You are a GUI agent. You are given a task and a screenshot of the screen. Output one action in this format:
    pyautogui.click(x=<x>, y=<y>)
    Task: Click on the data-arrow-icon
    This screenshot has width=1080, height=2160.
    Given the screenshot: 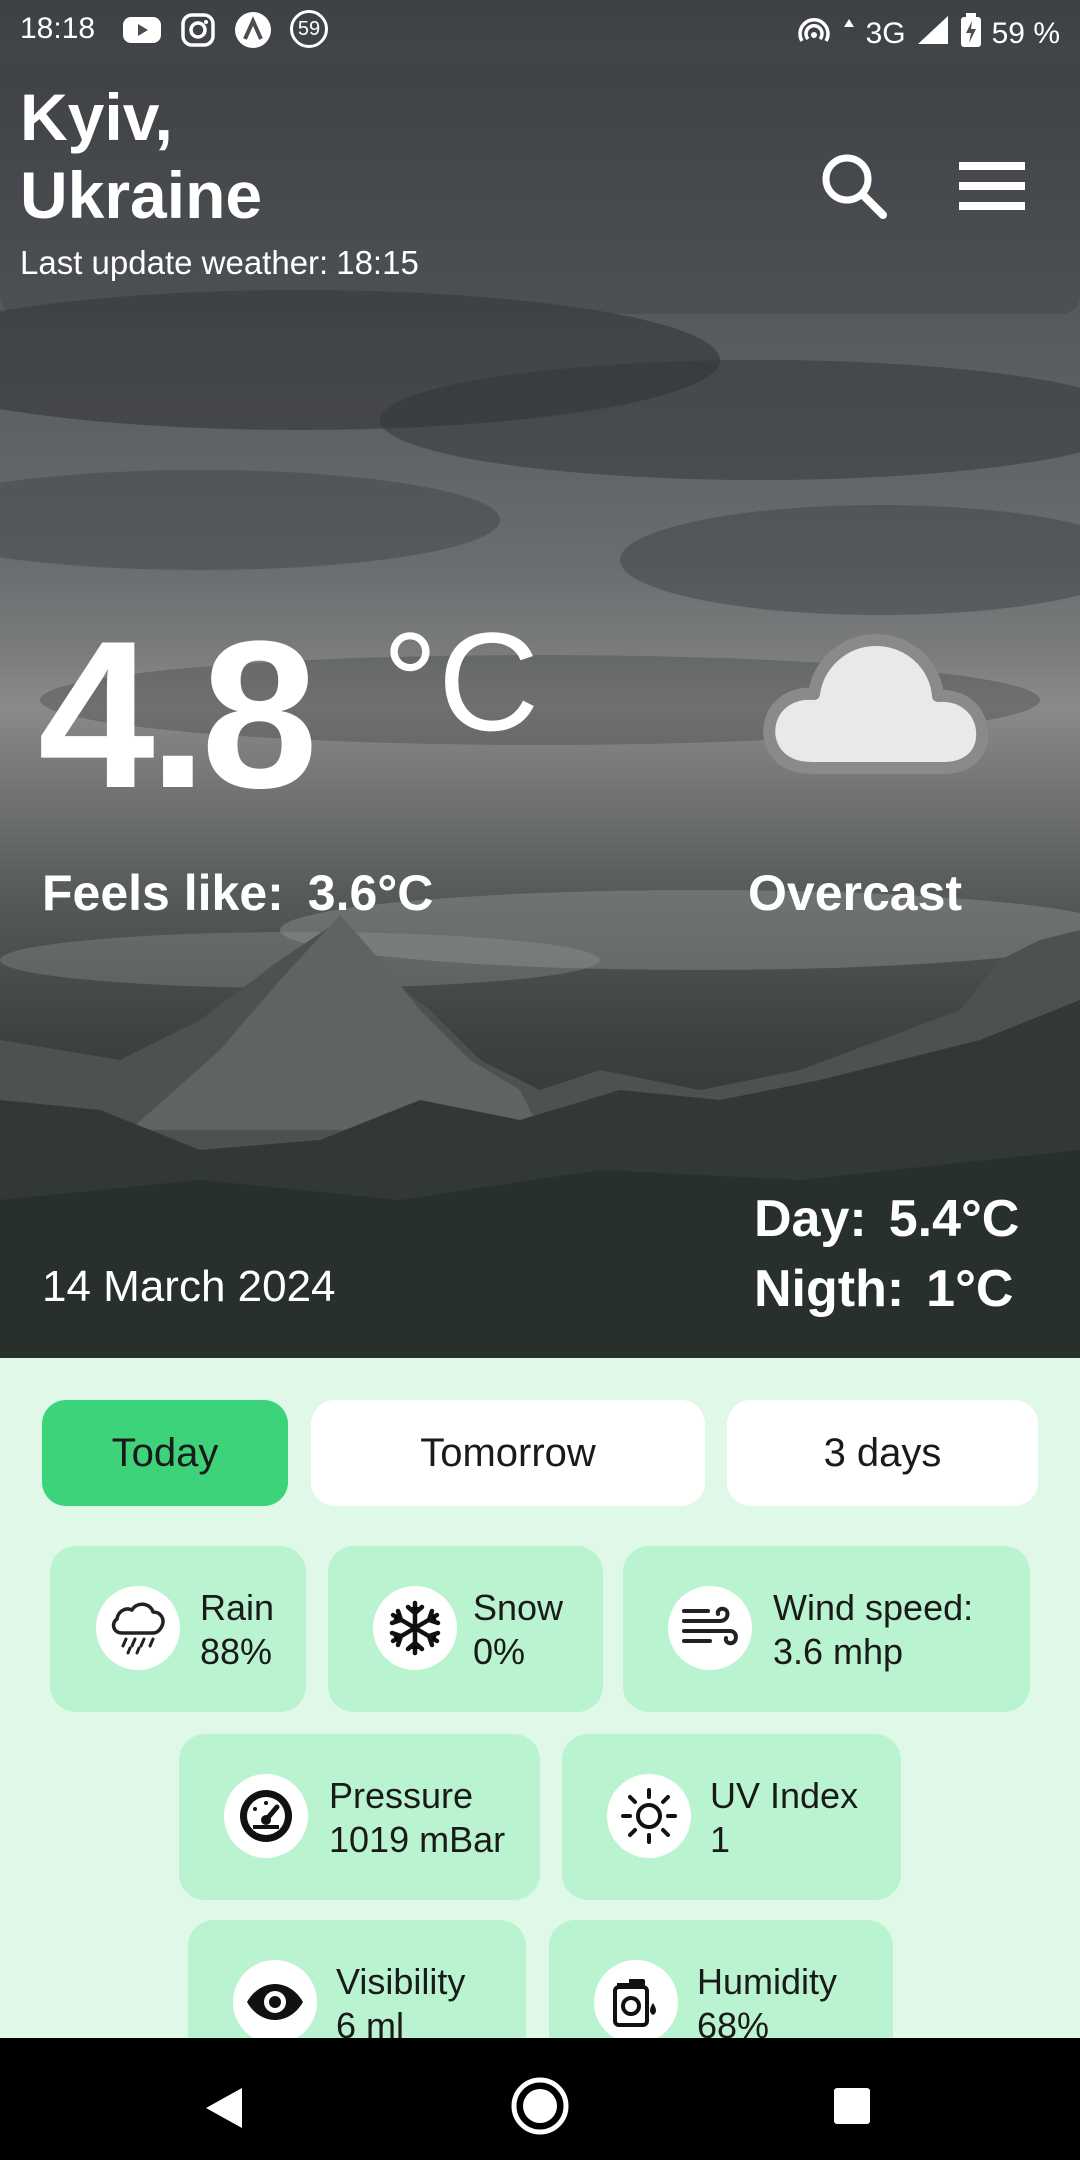 What is the action you would take?
    pyautogui.click(x=849, y=34)
    